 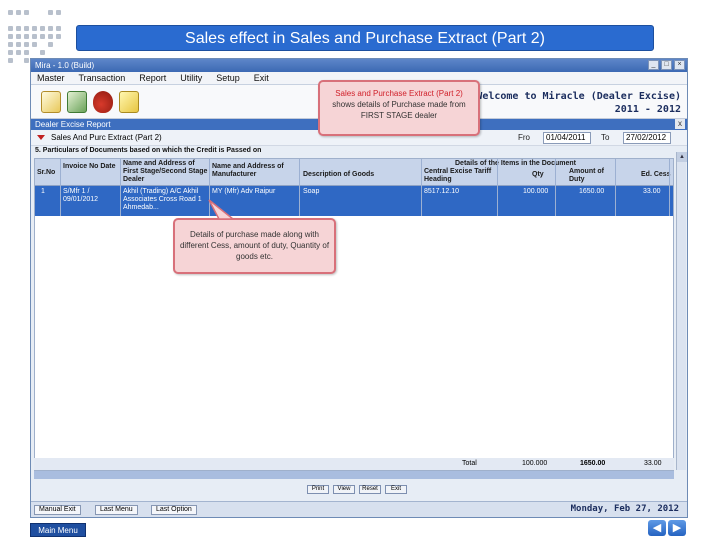 I want to click on header-invoice: Invoice No Date, so click(x=89, y=166).